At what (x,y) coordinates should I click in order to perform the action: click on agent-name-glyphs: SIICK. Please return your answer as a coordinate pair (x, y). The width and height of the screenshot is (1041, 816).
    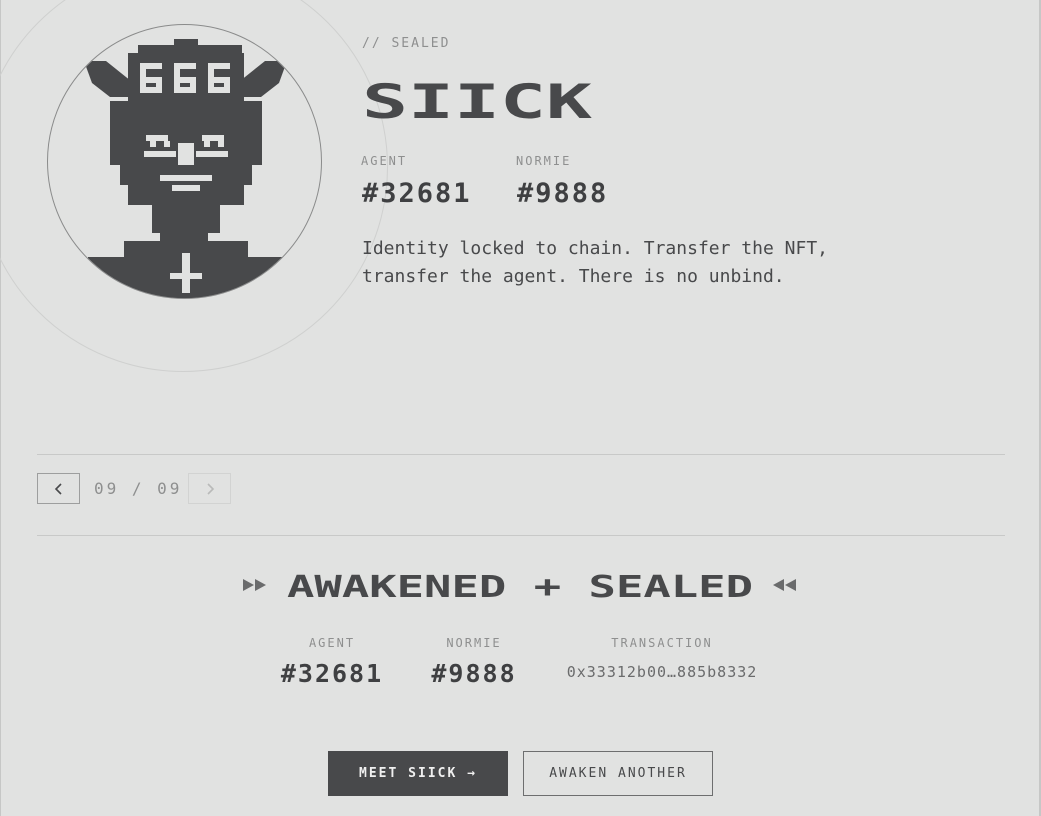
    Looking at the image, I should click on (477, 98).